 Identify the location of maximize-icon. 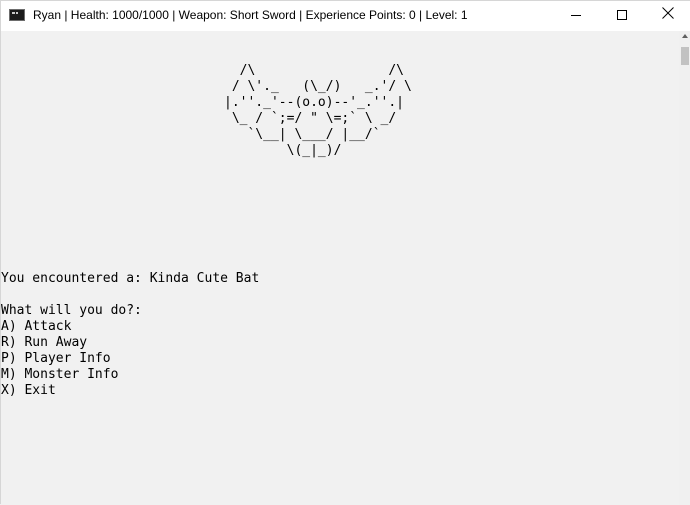
(622, 15).